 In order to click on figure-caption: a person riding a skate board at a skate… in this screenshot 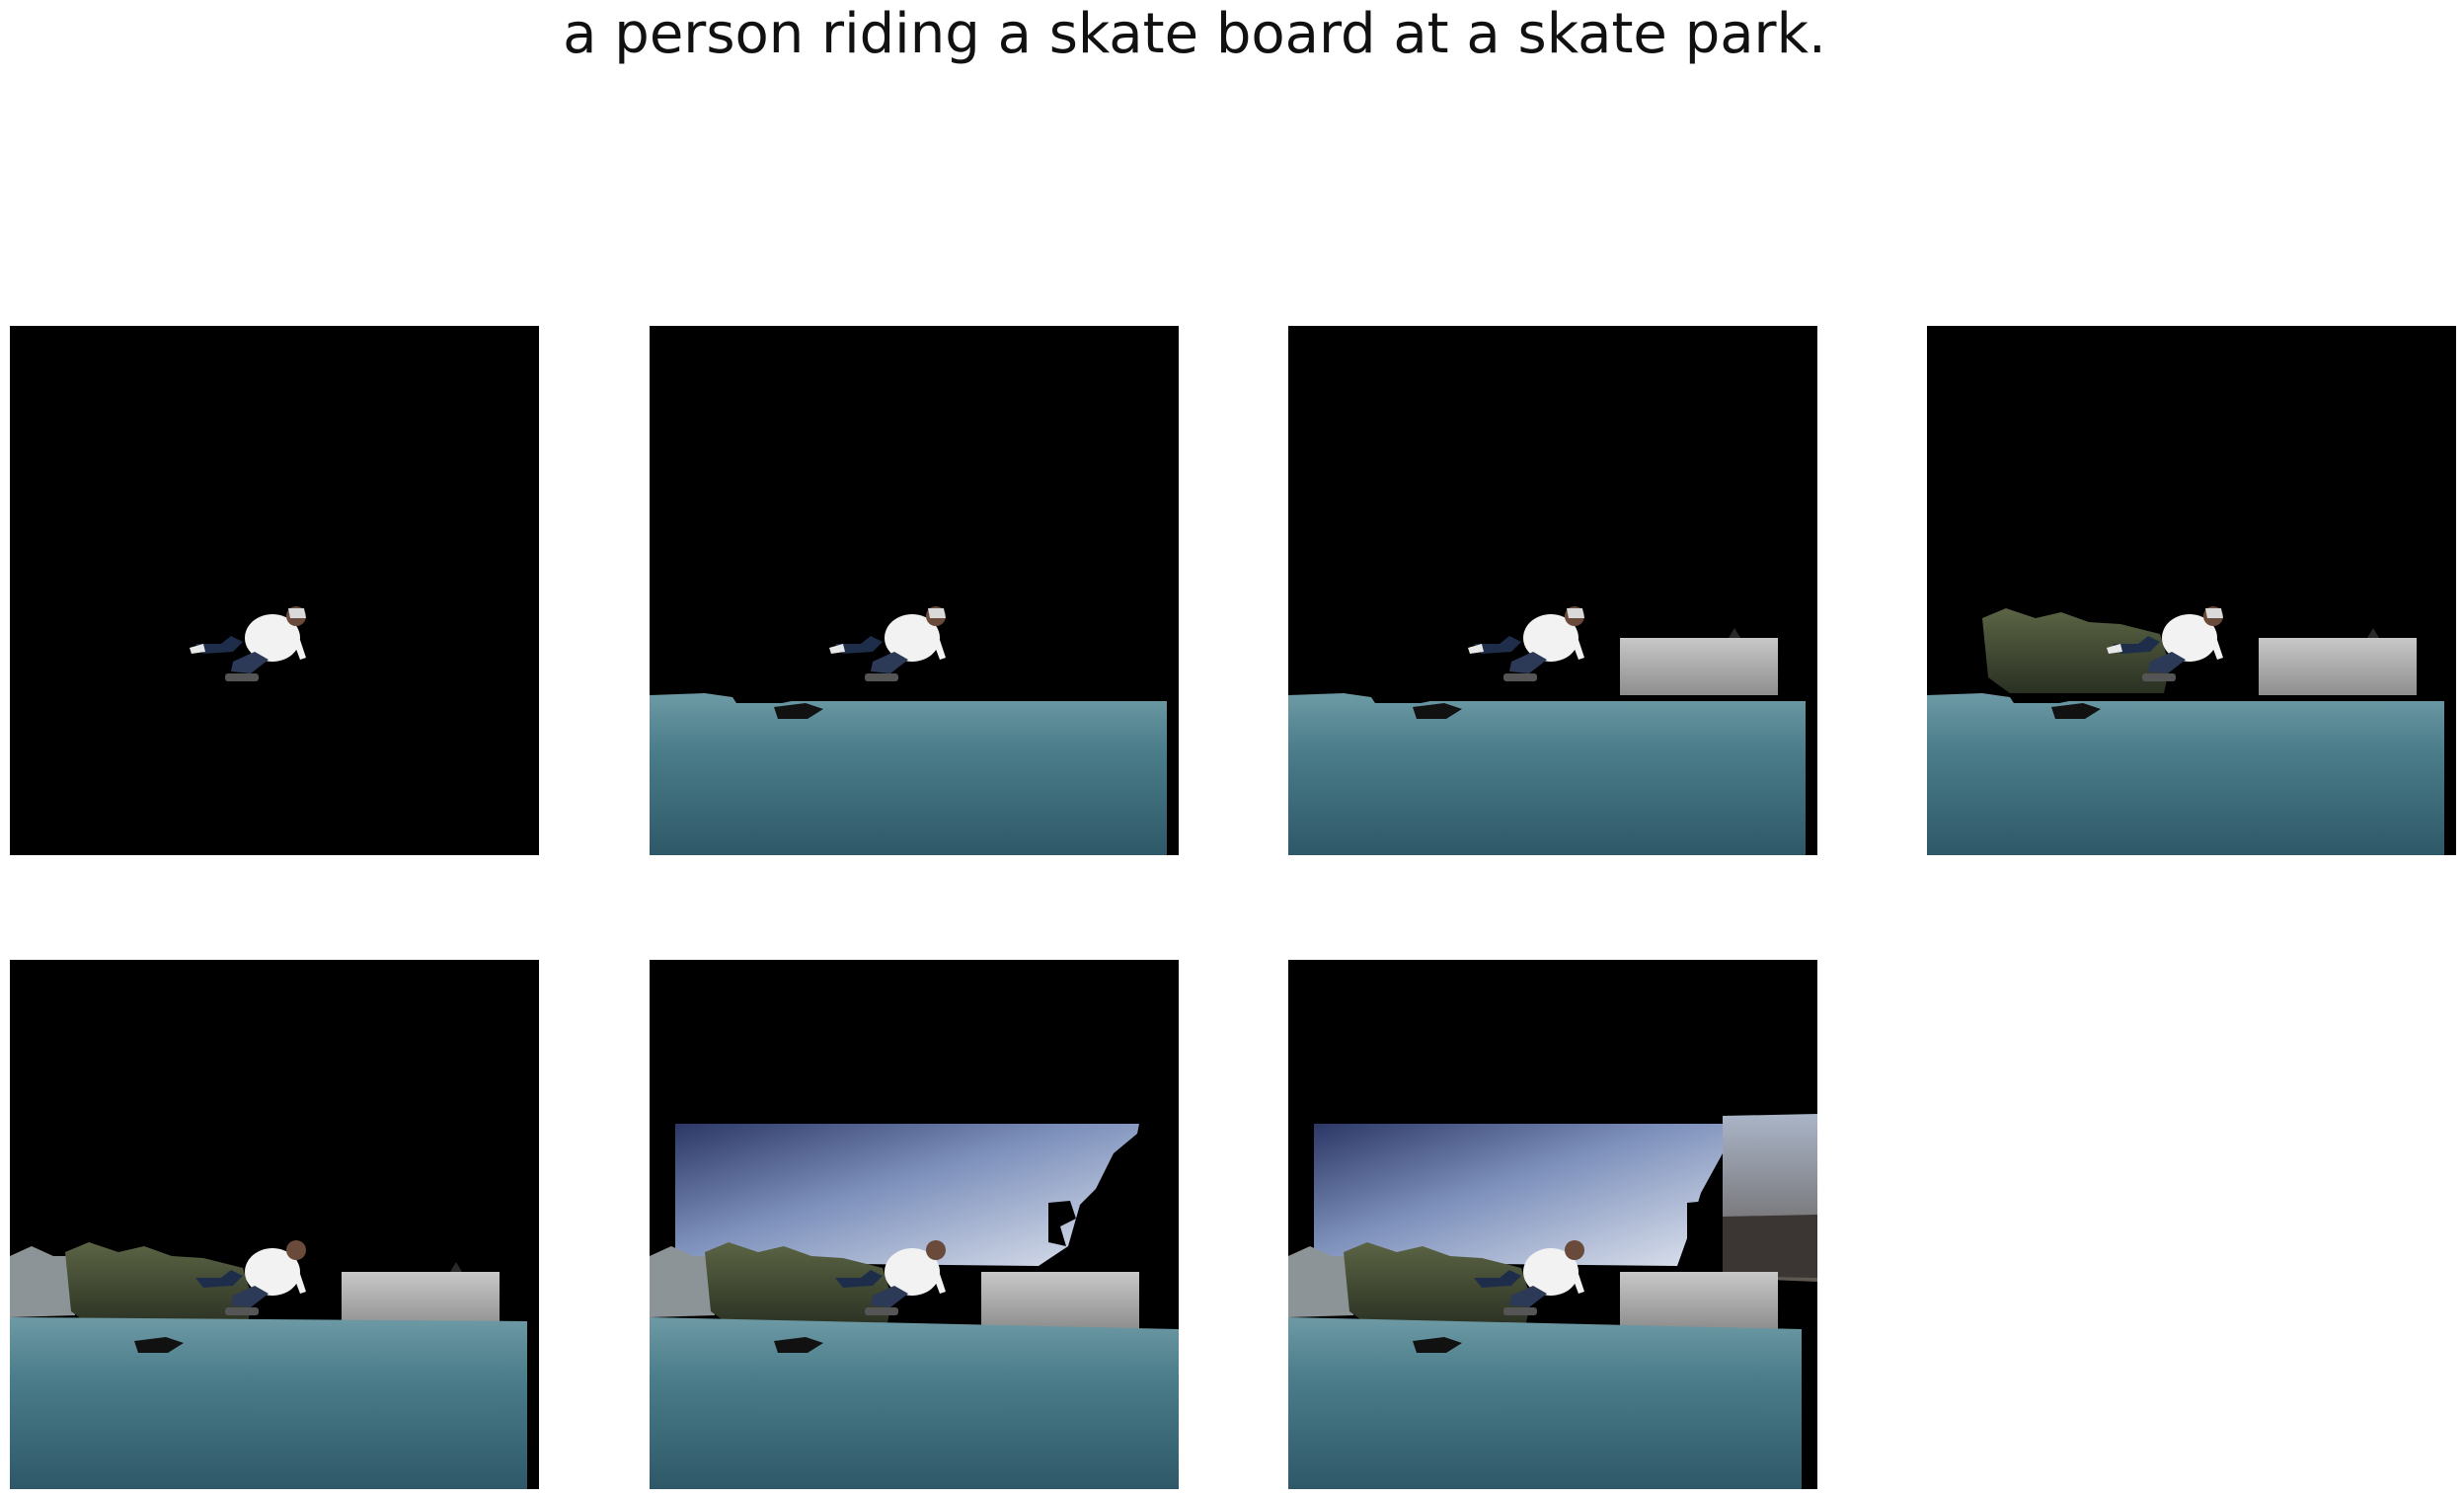, I will do `click(1194, 34)`.